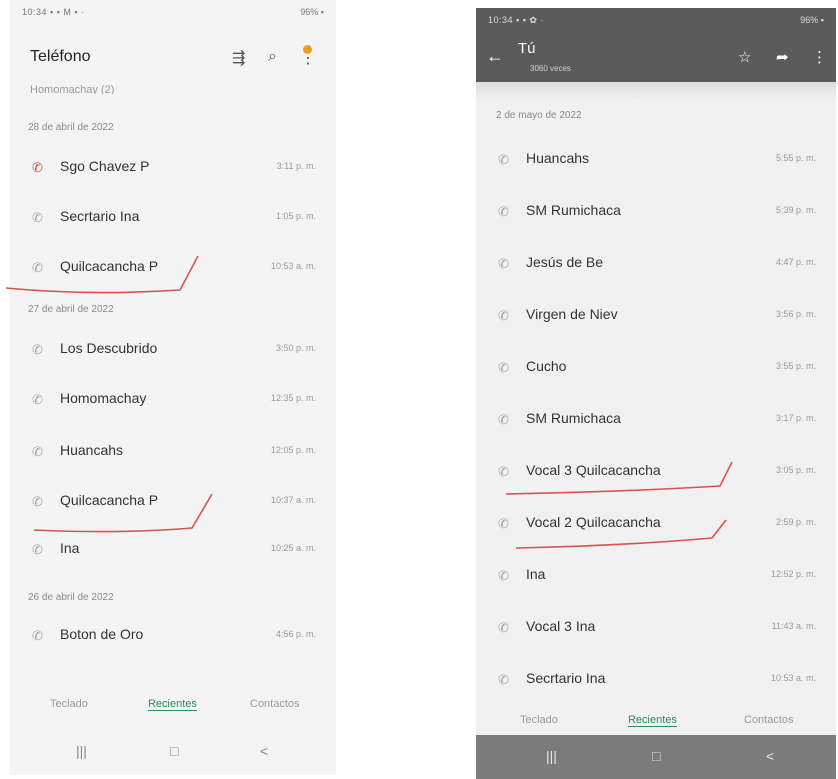  What do you see at coordinates (272, 57) in the screenshot?
I see `search-icon: ⌕` at bounding box center [272, 57].